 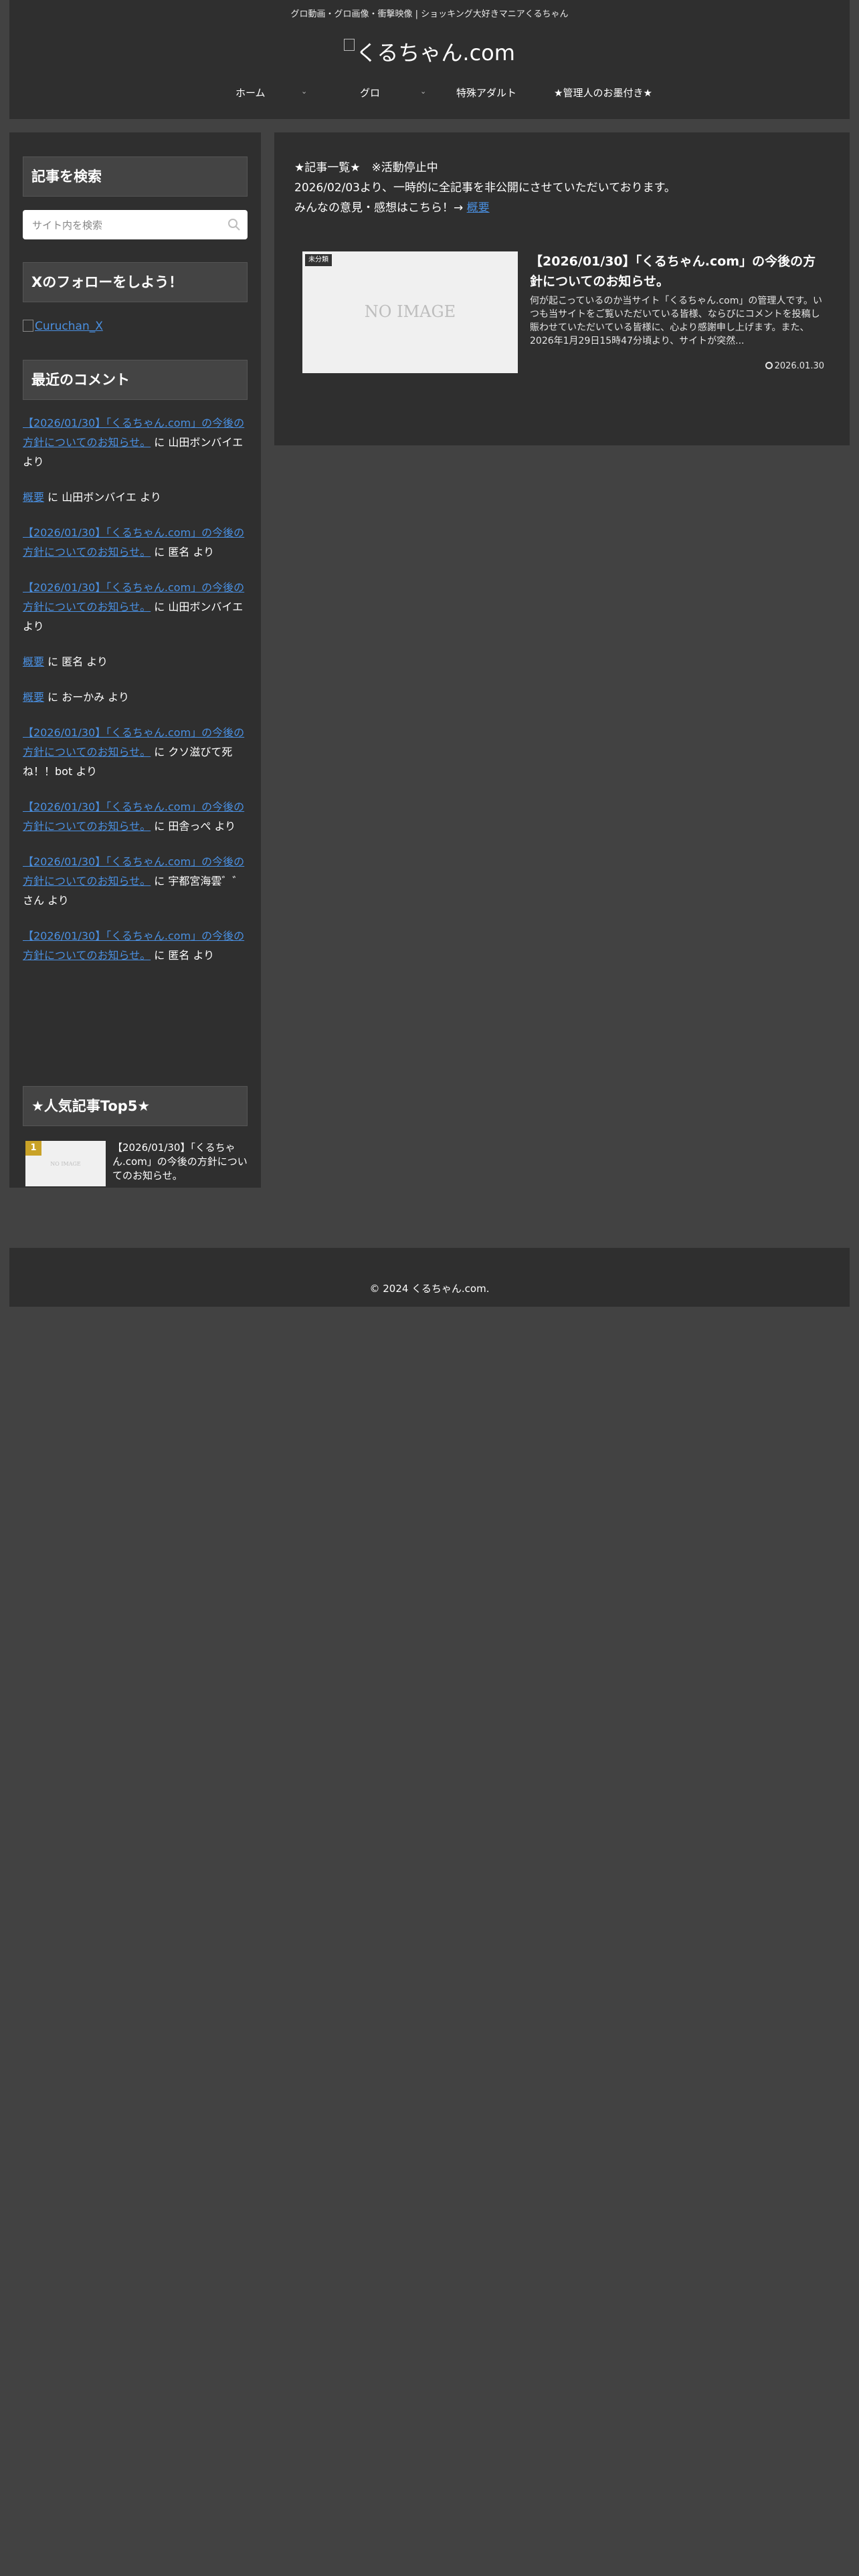 I want to click on comment-item: 概要 に 匿名 より, so click(x=136, y=661).